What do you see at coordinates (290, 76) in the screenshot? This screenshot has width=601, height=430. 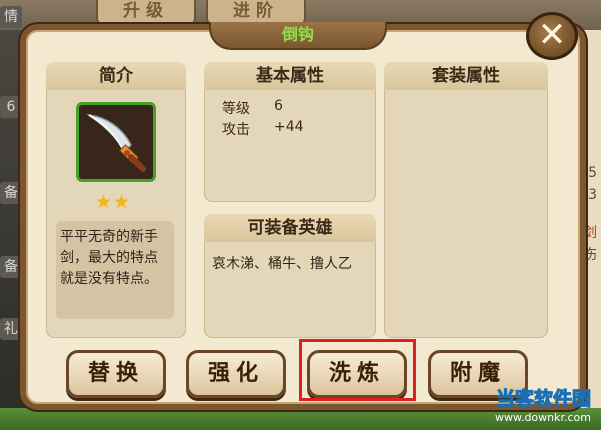 I see `basic-attrs-header: 基本属性` at bounding box center [290, 76].